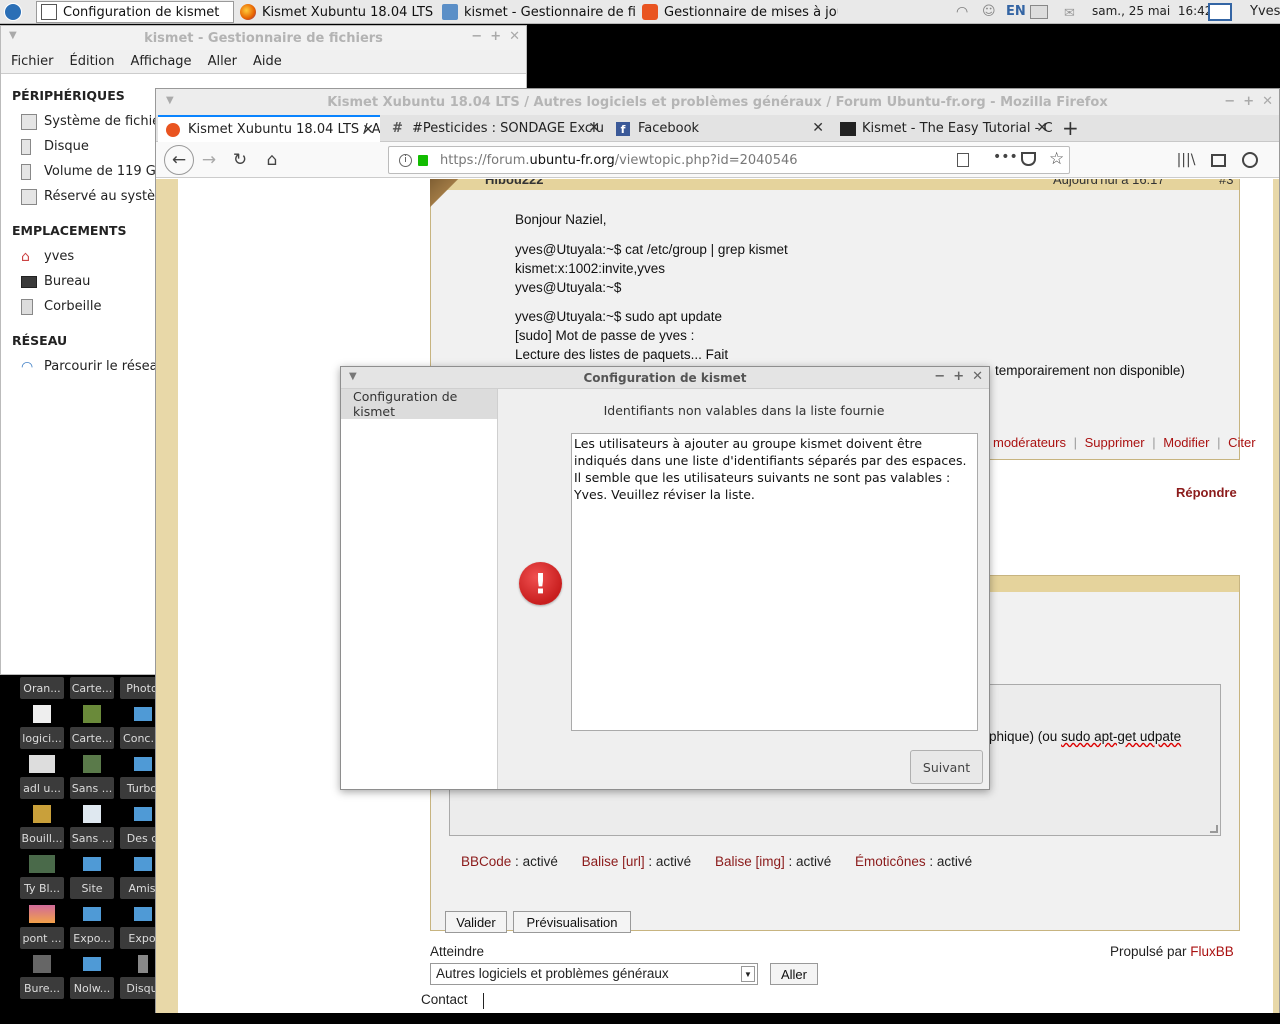  Describe the element at coordinates (990, 12) in the screenshot. I see `accessibility-icon: ☺` at that location.